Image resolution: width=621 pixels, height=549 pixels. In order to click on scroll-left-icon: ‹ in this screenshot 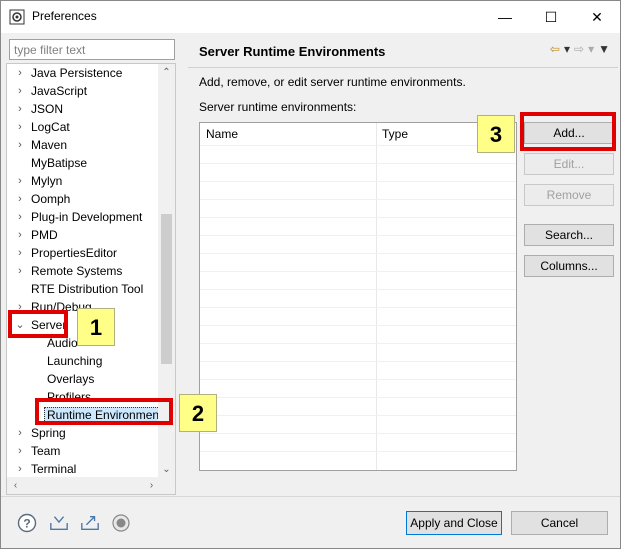, I will do `click(15, 485)`.